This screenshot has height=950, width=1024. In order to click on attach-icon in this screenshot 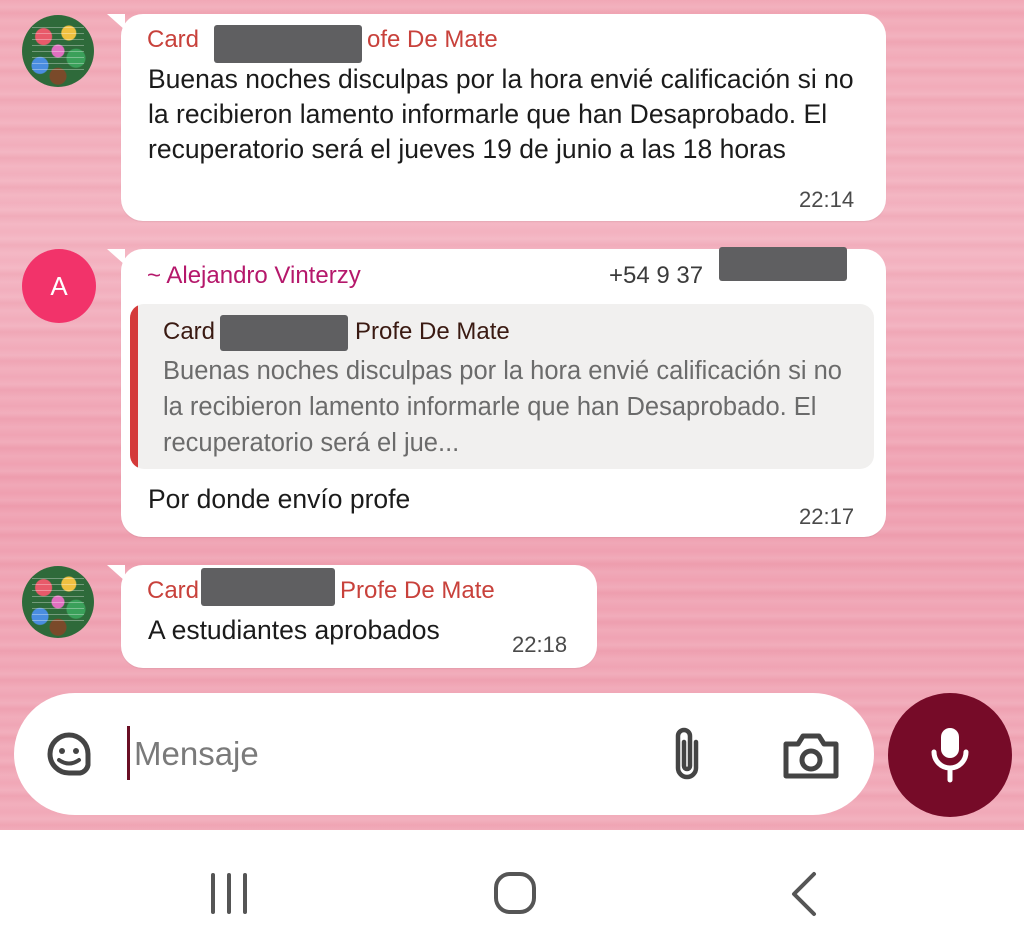, I will do `click(687, 754)`.